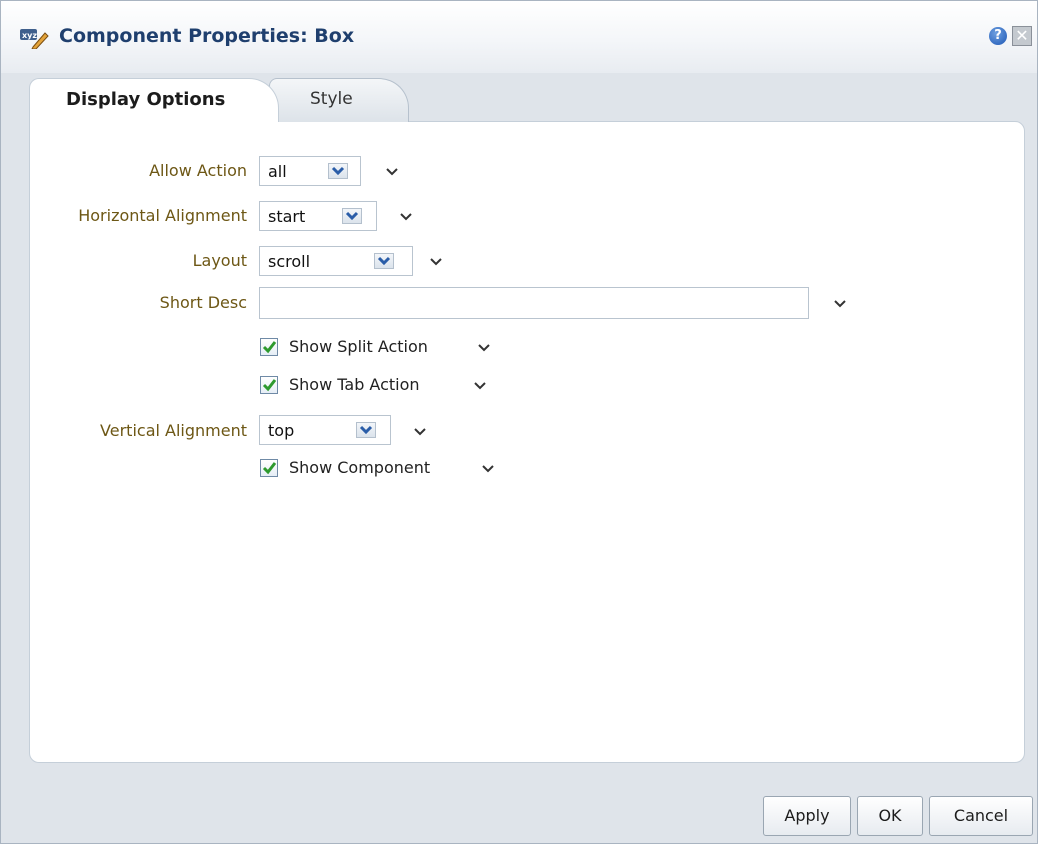 This screenshot has height=844, width=1038. I want to click on show-component-label: Show Component, so click(360, 467).